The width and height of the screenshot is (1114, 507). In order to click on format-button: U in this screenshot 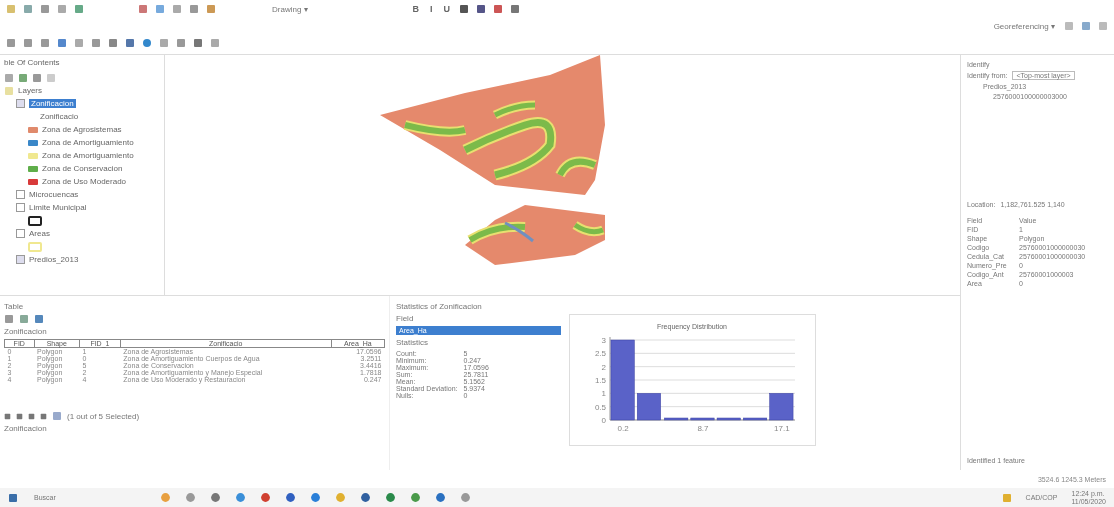, I will do `click(447, 9)`.